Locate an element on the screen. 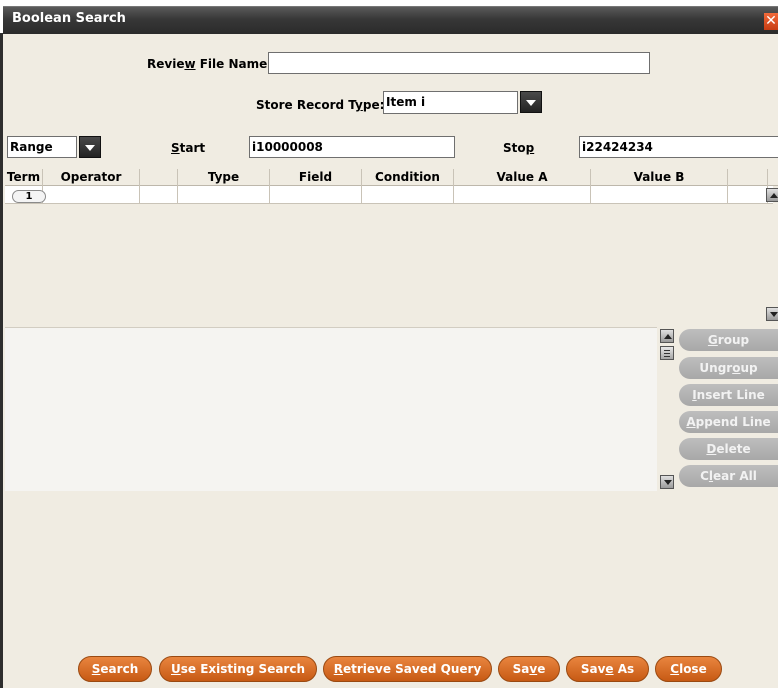 This screenshot has width=778, height=688. start-input: i10000008 is located at coordinates (352, 147).